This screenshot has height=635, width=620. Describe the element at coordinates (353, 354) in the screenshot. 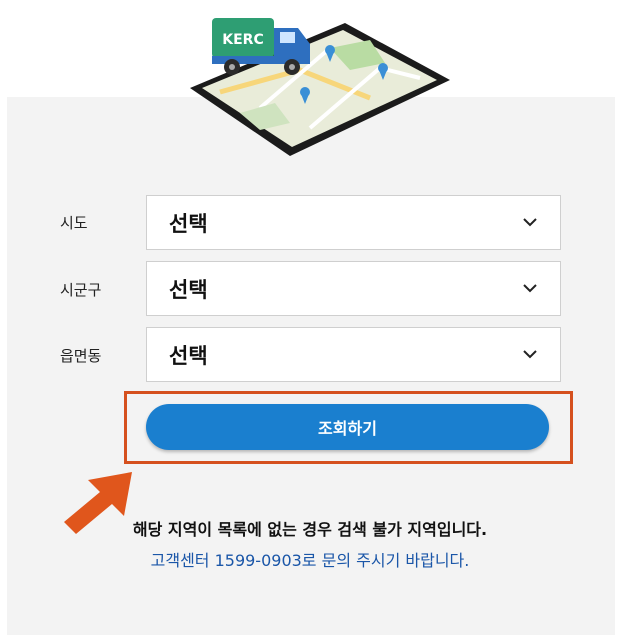

I see `eupmyeondong-select: 선택` at that location.